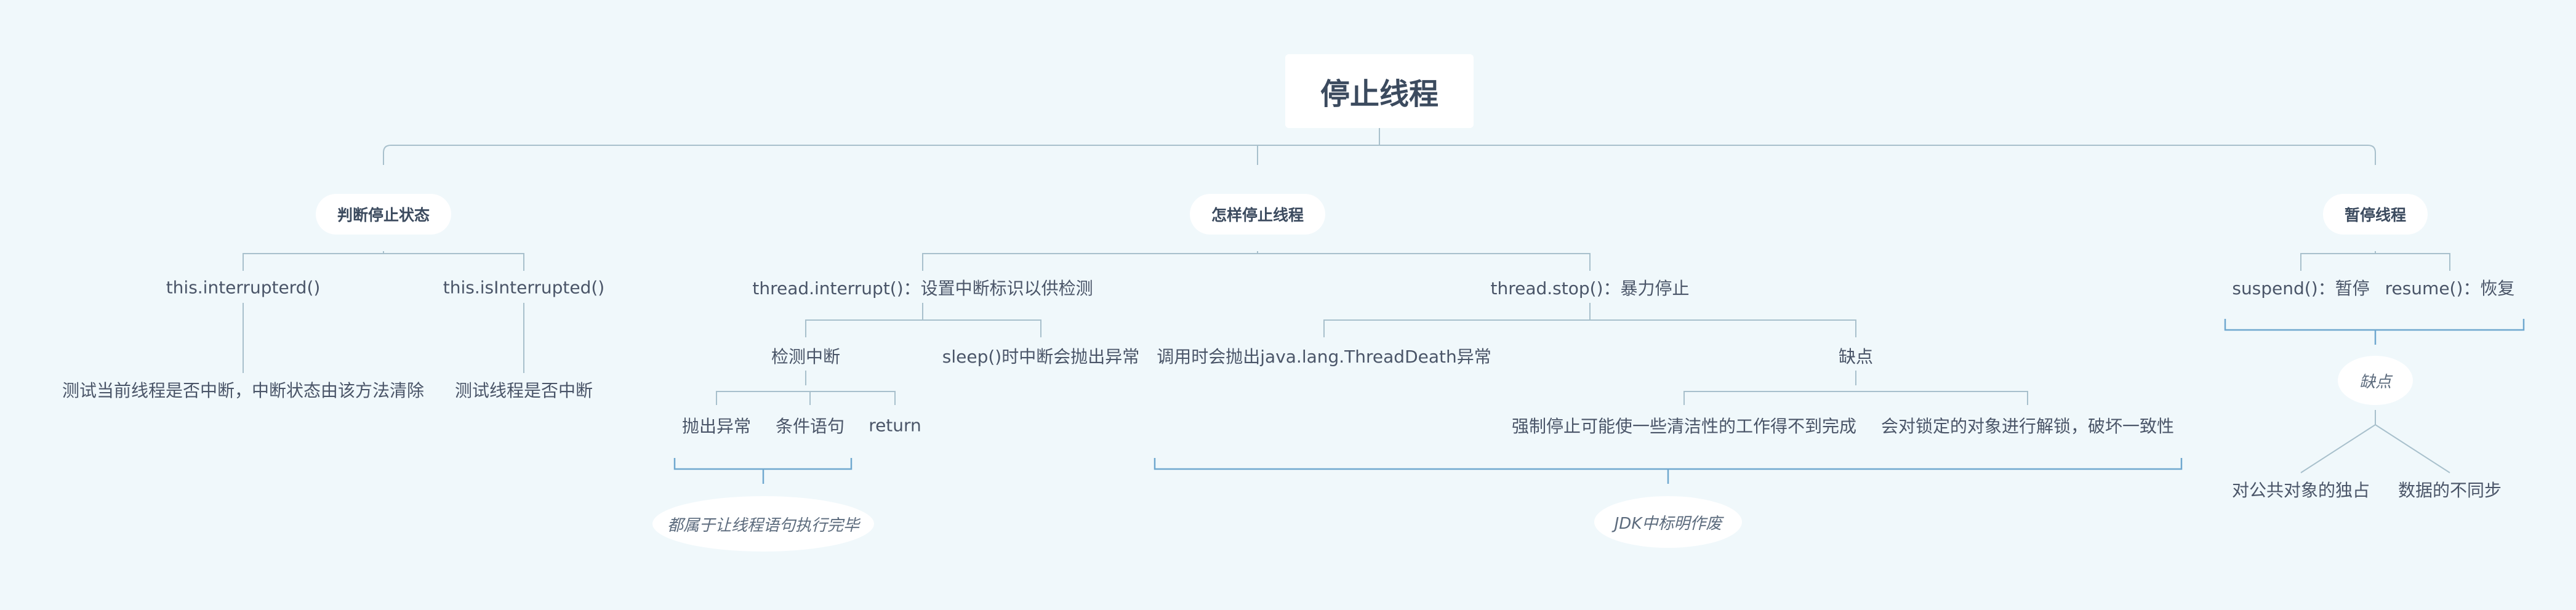 This screenshot has width=2576, height=610. Describe the element at coordinates (1324, 355) in the screenshot. I see `item-threaddeath: 调用时会抛出java.lang.ThreadDeath异常` at that location.